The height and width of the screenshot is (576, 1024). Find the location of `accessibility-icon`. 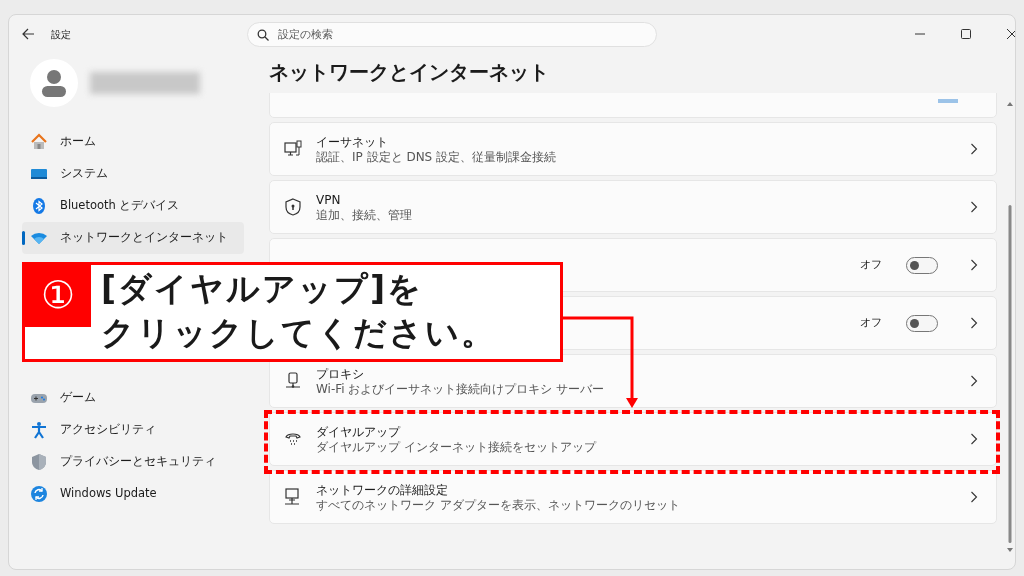

accessibility-icon is located at coordinates (39, 430).